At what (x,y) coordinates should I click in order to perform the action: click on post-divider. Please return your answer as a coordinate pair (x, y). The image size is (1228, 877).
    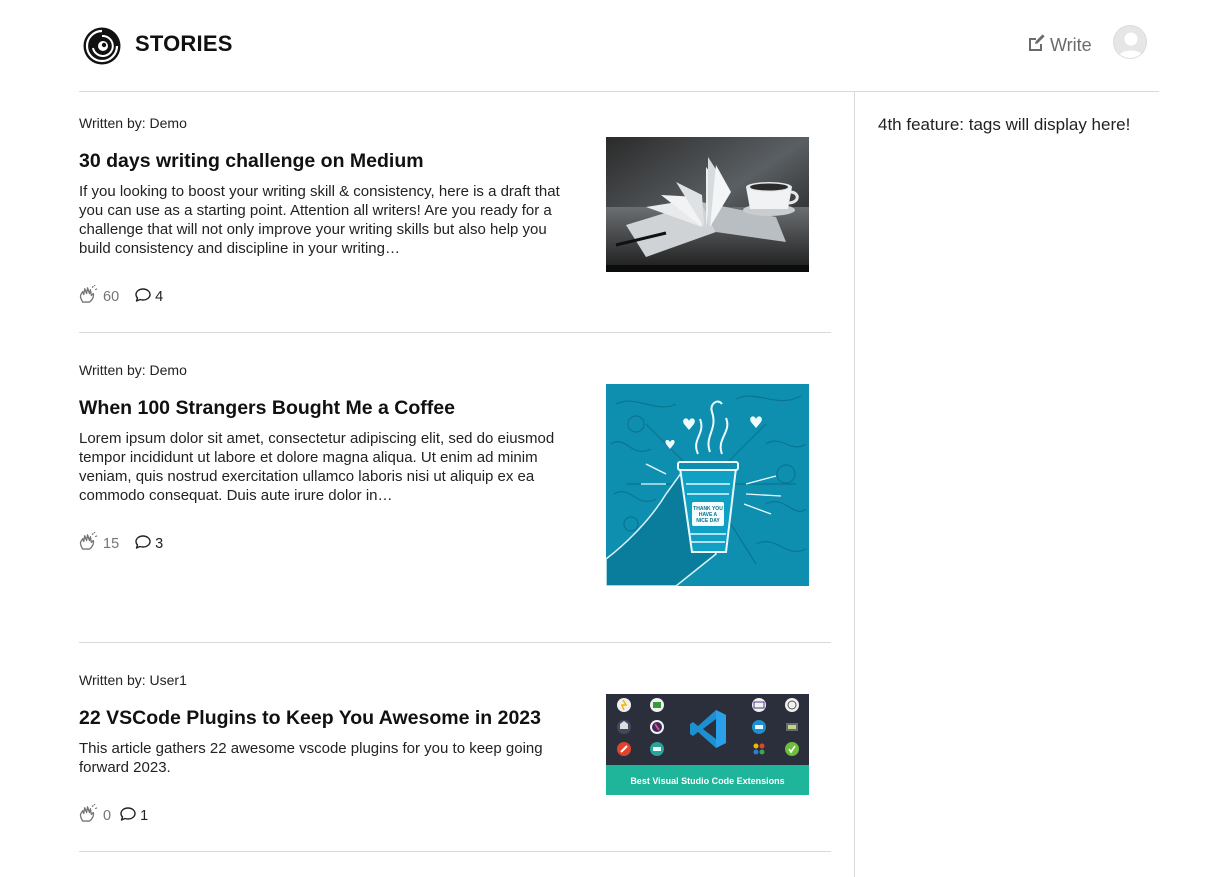
    Looking at the image, I should click on (455, 851).